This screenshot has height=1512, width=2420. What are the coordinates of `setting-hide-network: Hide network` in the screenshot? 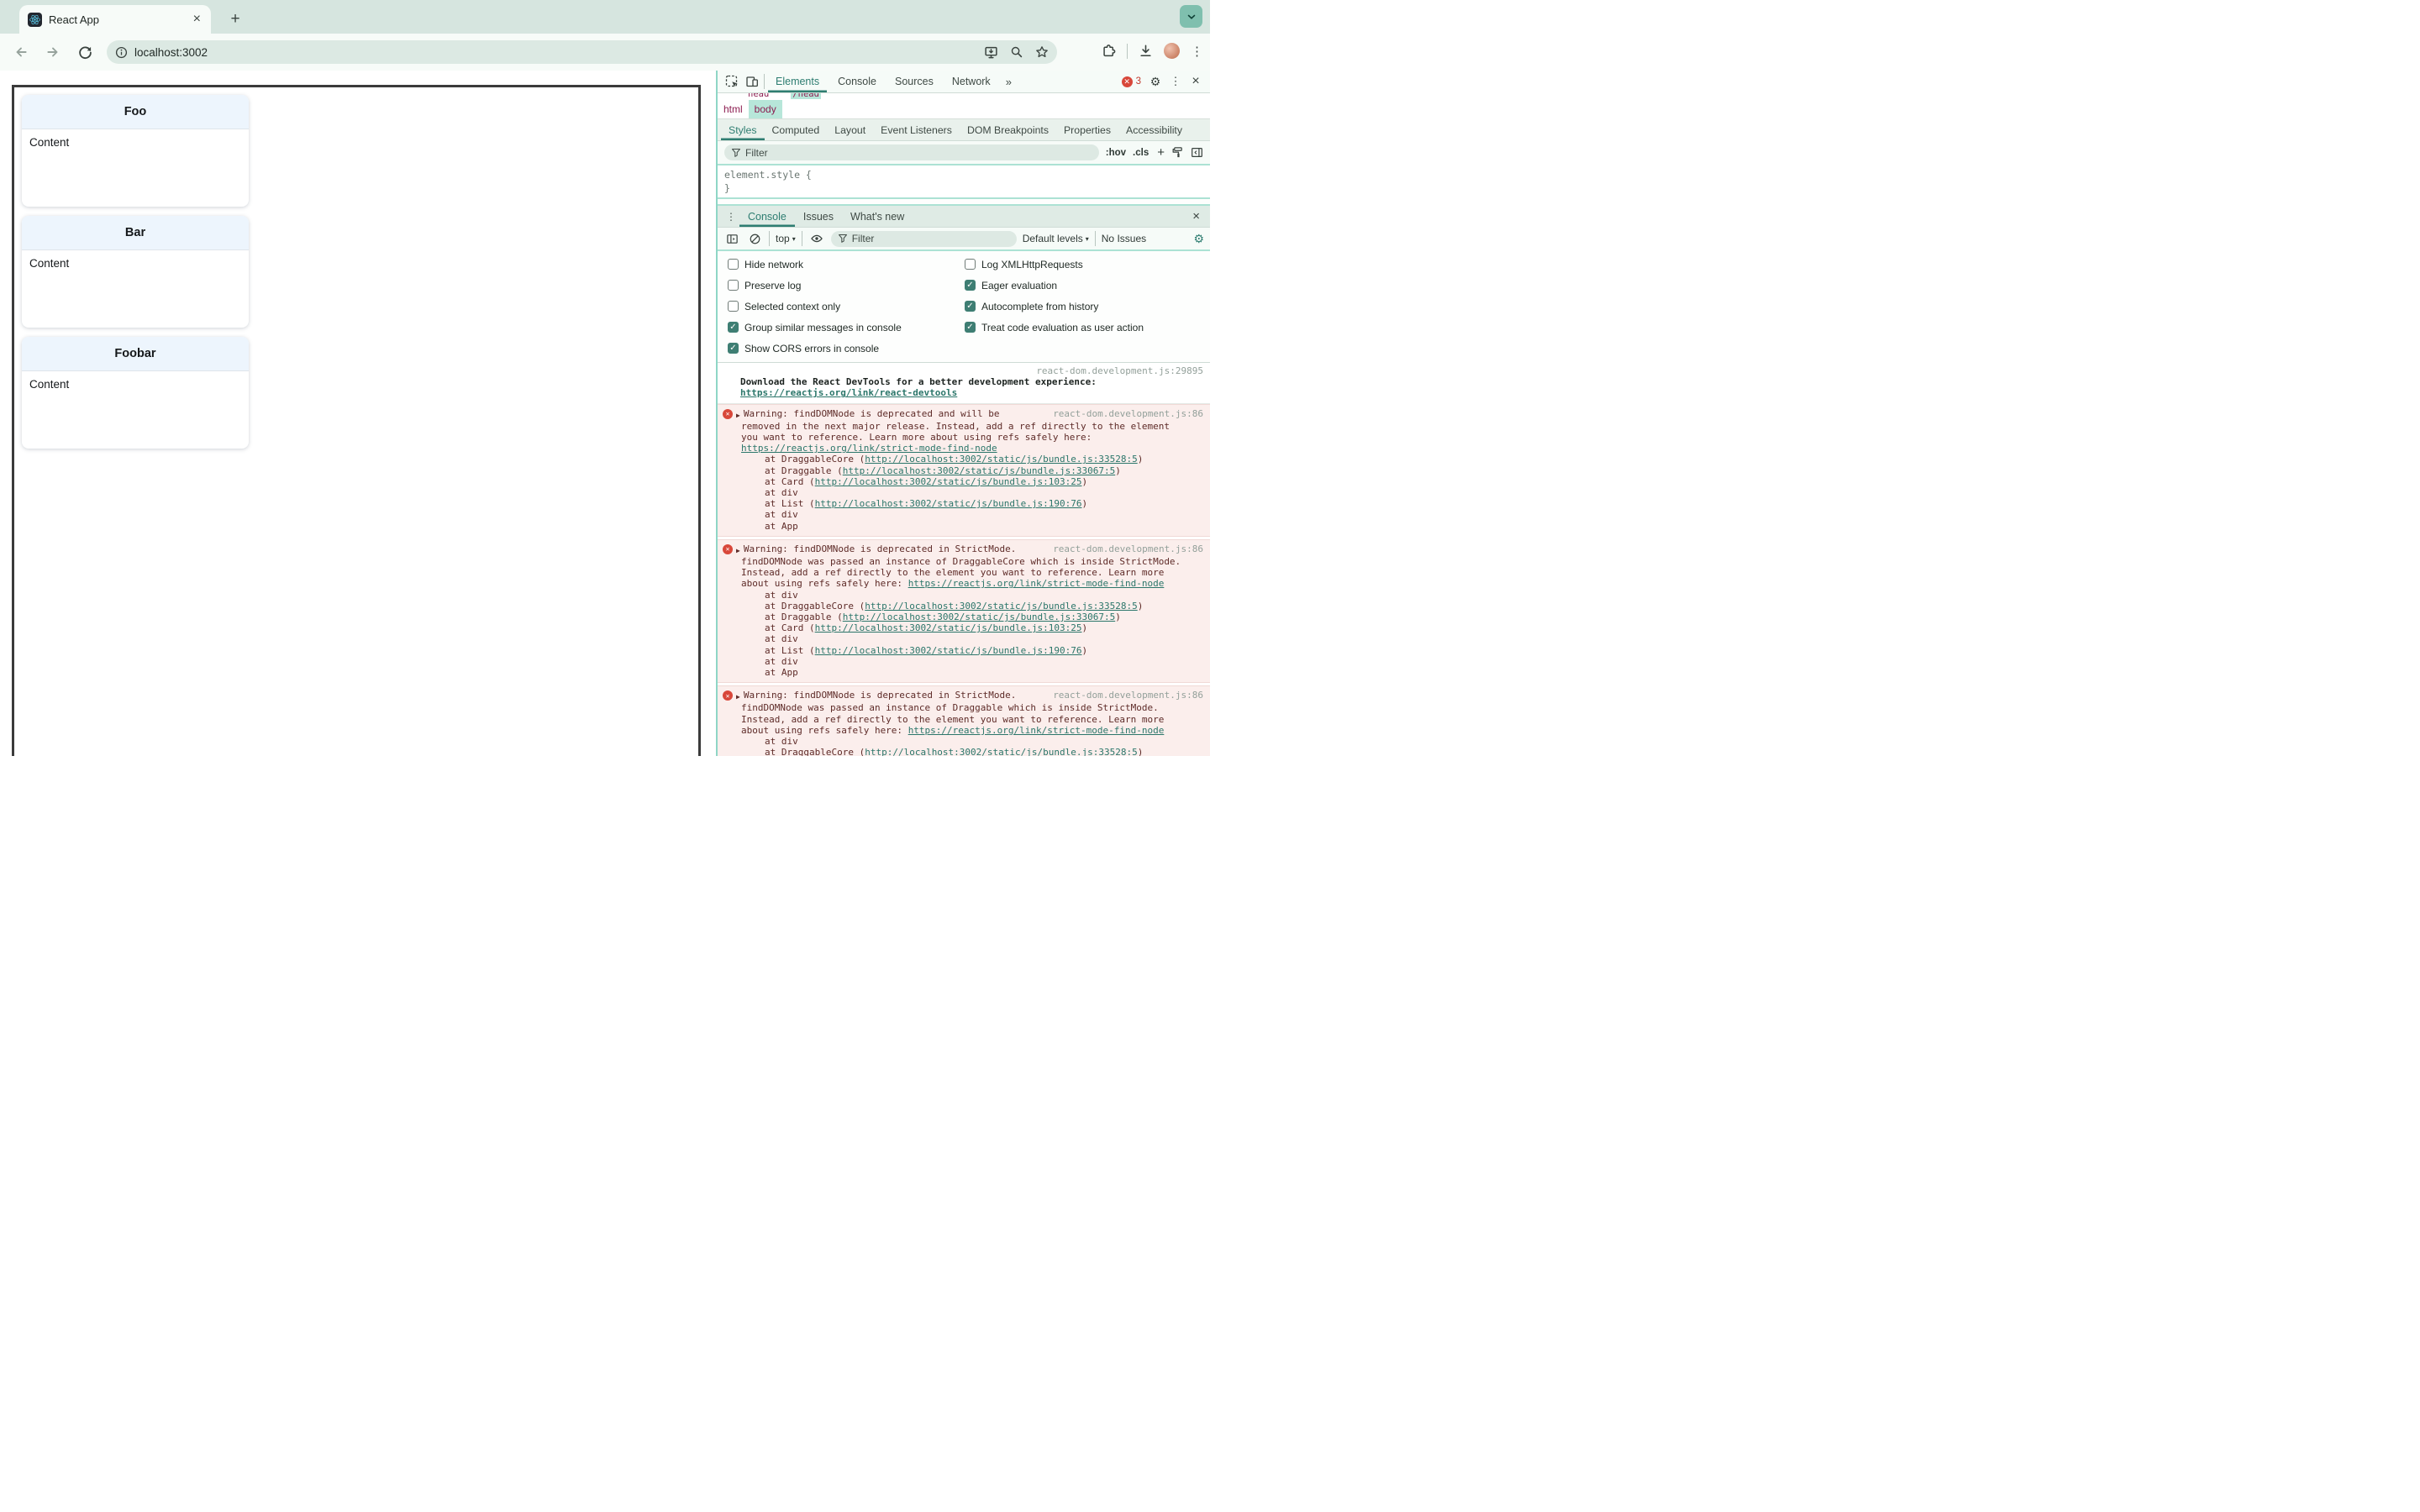 It's located at (846, 264).